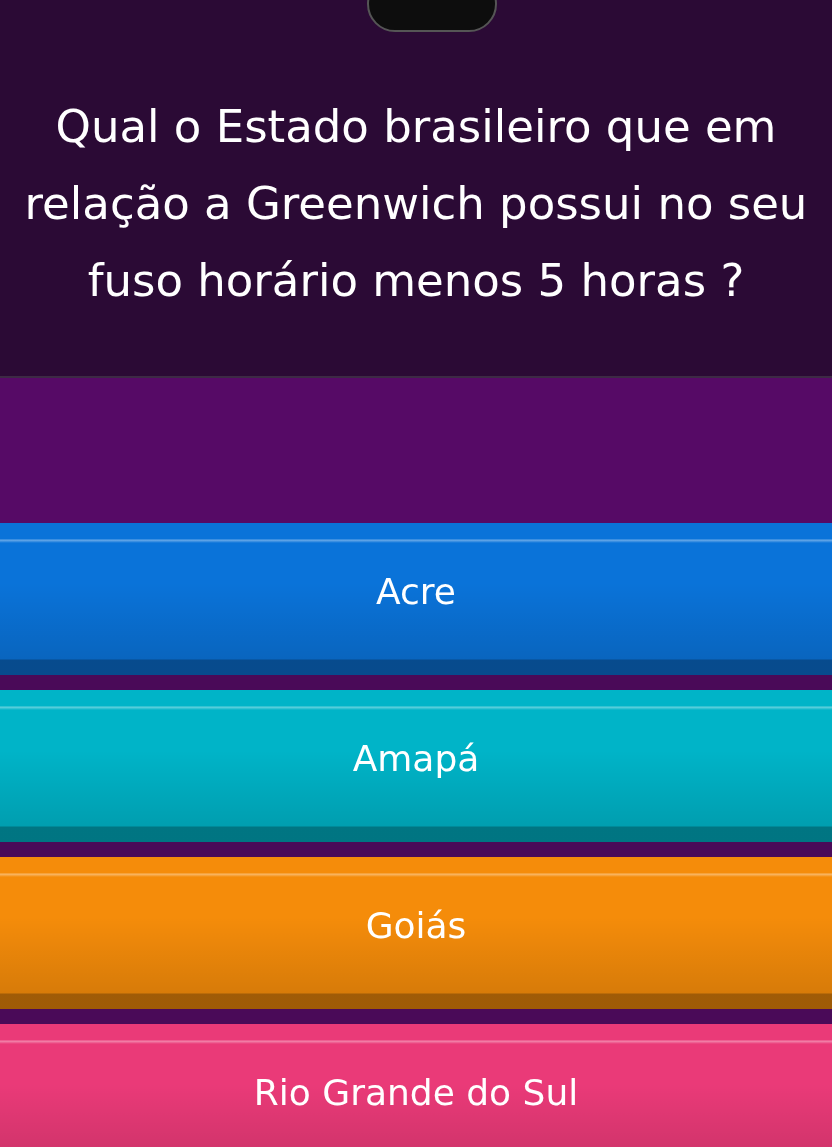 This screenshot has height=1147, width=832. Describe the element at coordinates (416, 766) in the screenshot. I see `answer-button: Amapá` at that location.